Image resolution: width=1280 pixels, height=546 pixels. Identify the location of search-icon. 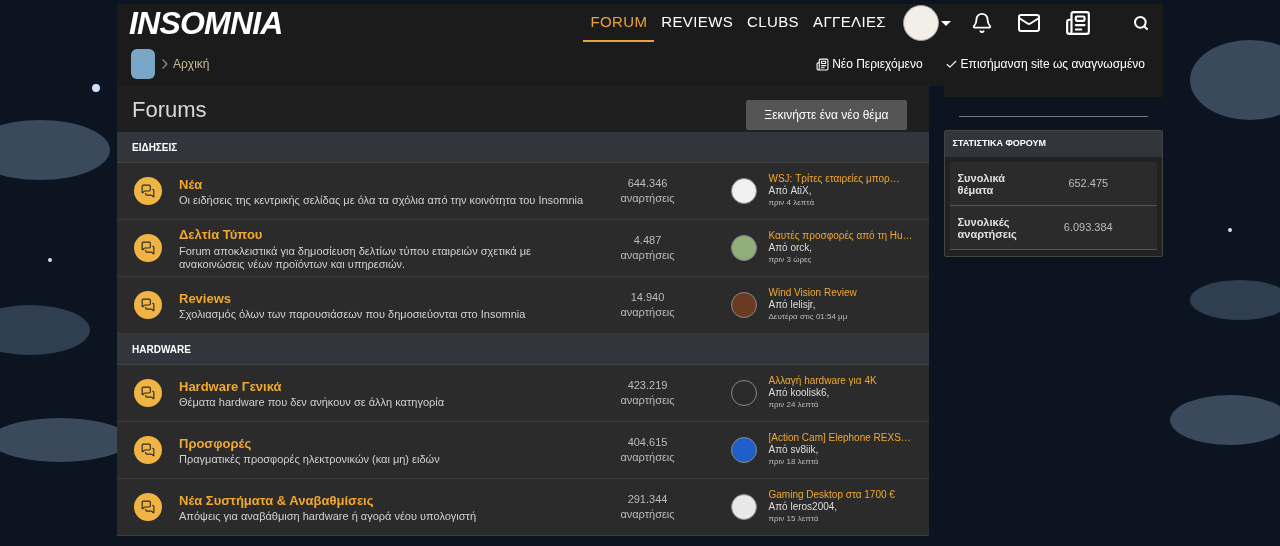
(1141, 23).